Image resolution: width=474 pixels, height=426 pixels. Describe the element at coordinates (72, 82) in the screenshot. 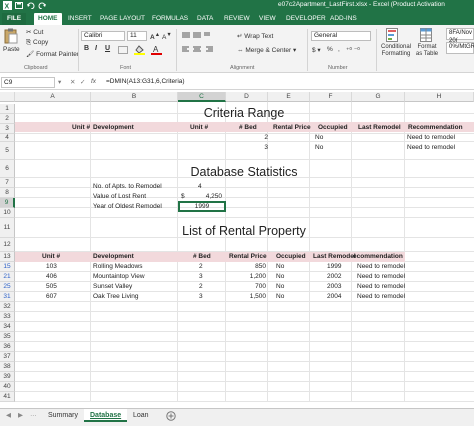

I see `cancel-icon: ✕` at that location.